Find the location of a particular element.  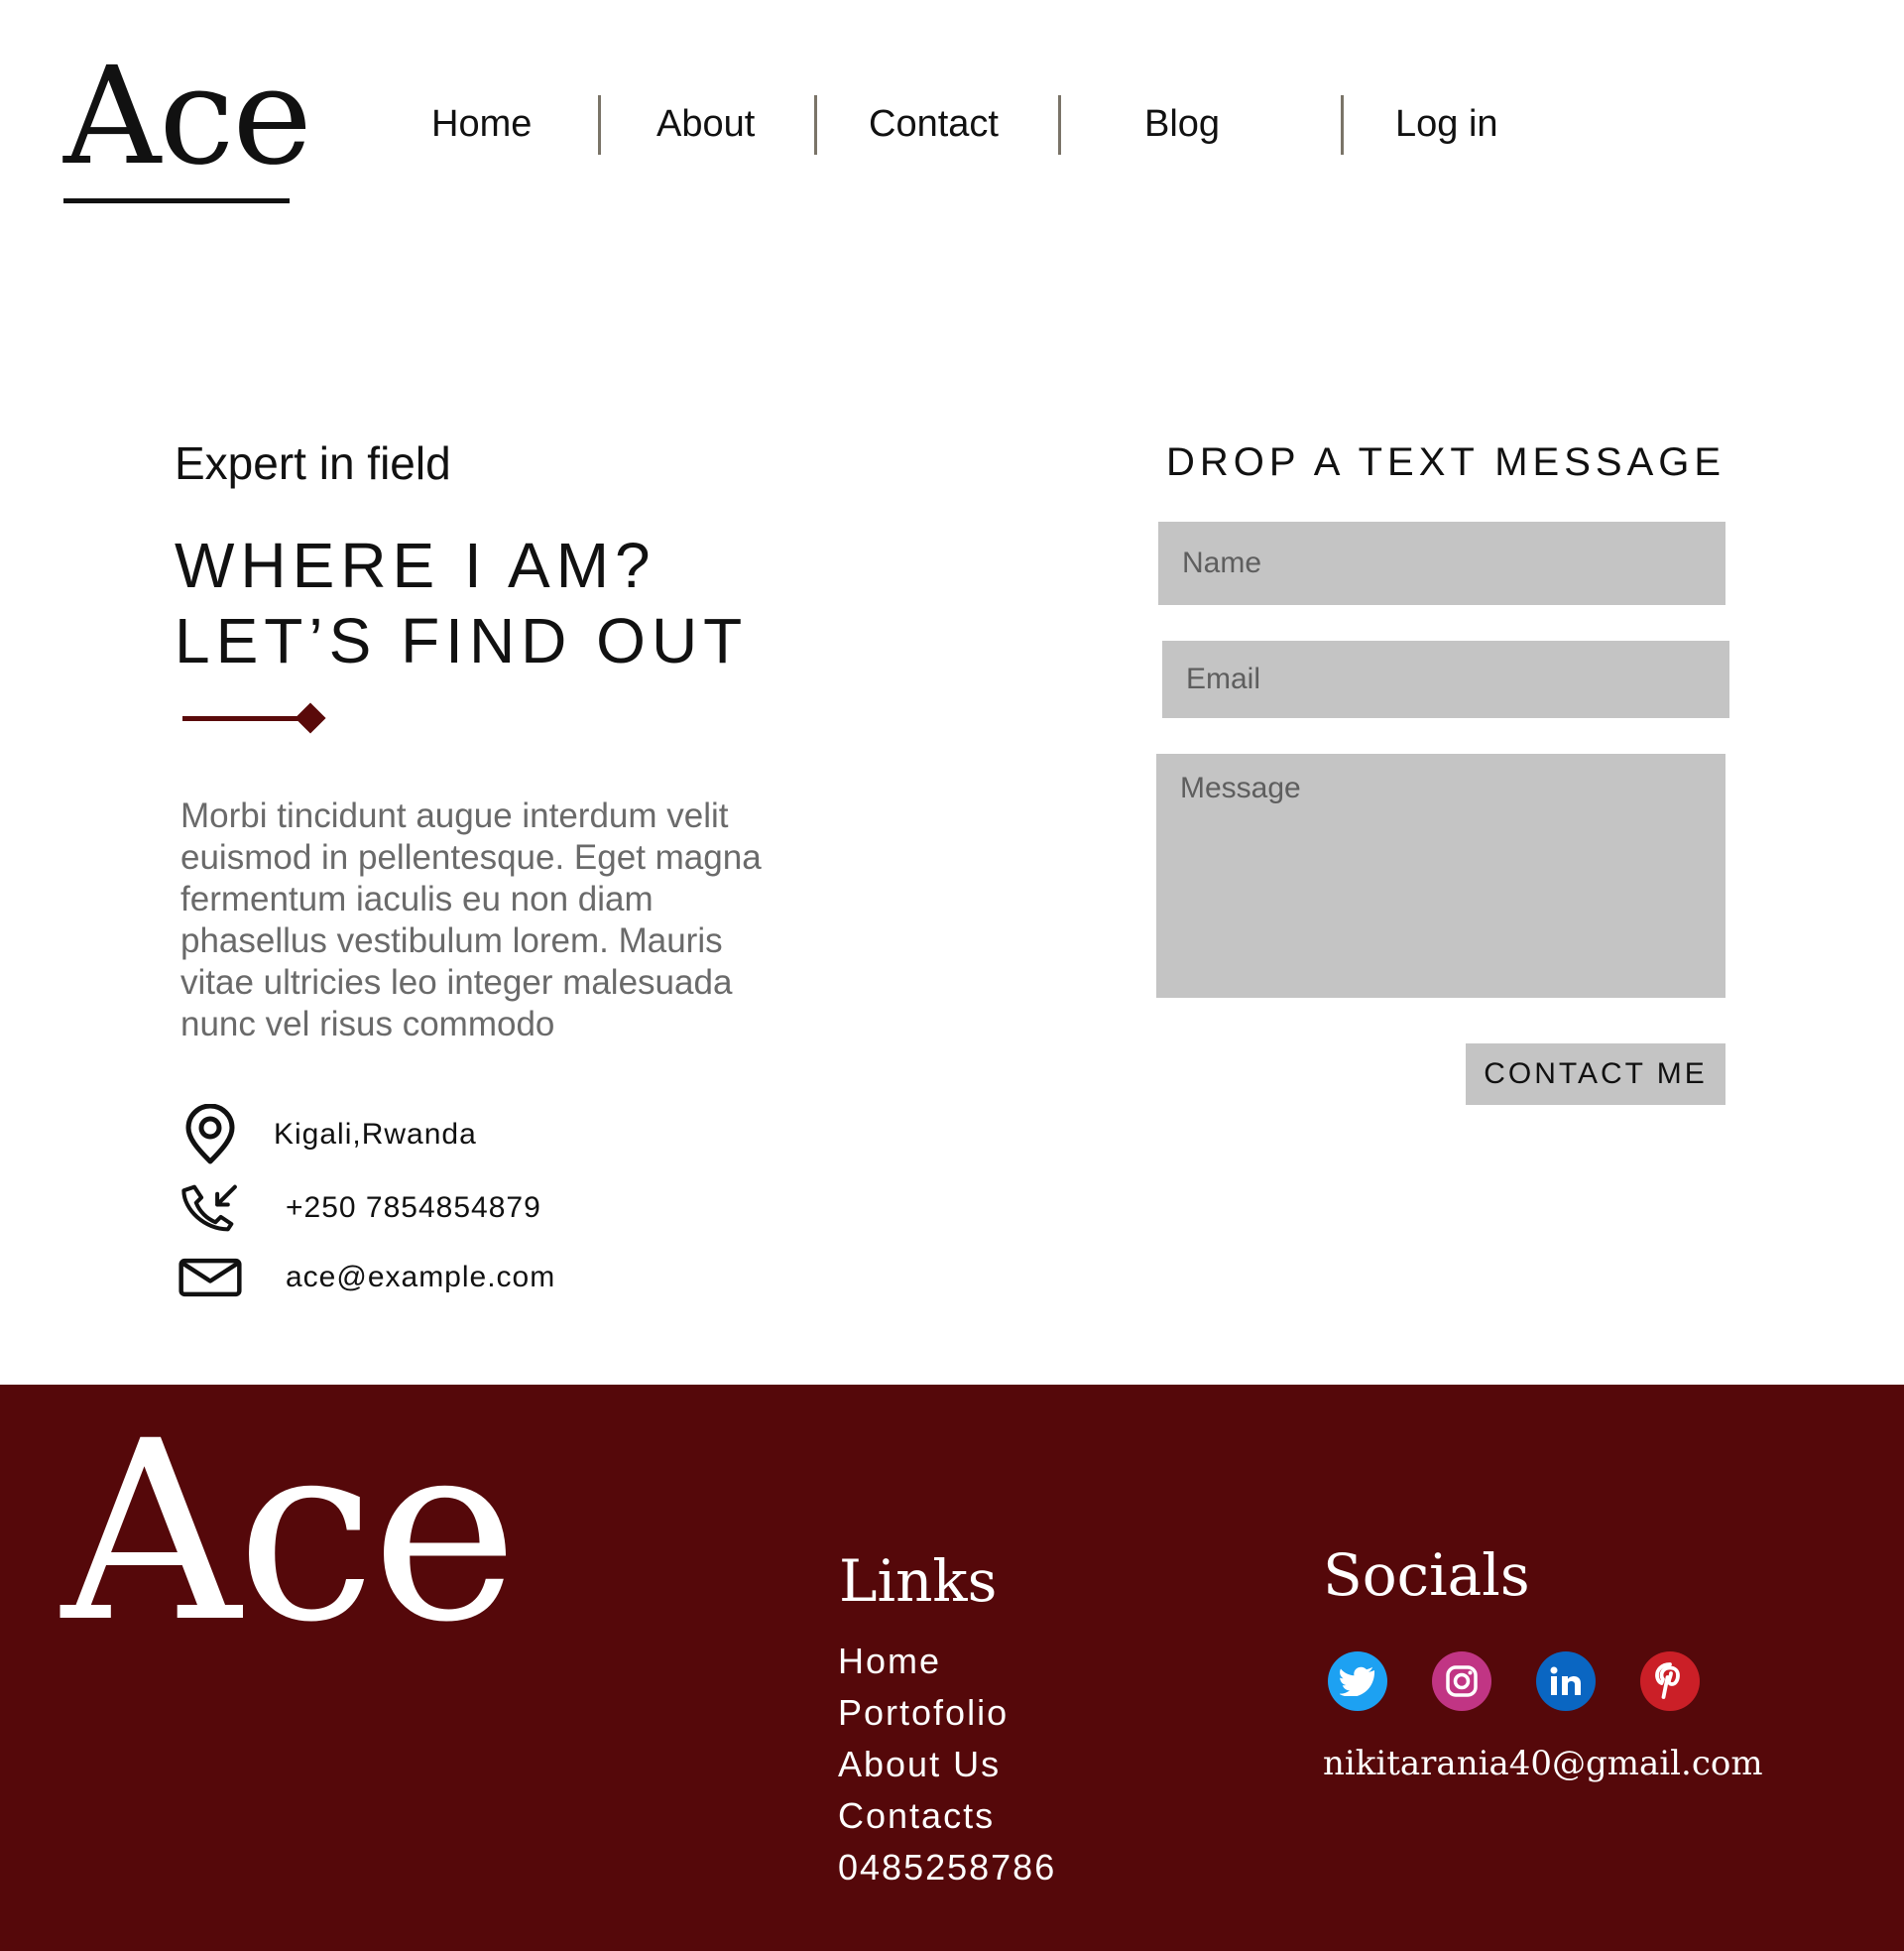

decorative-arrow-head is located at coordinates (310, 718).